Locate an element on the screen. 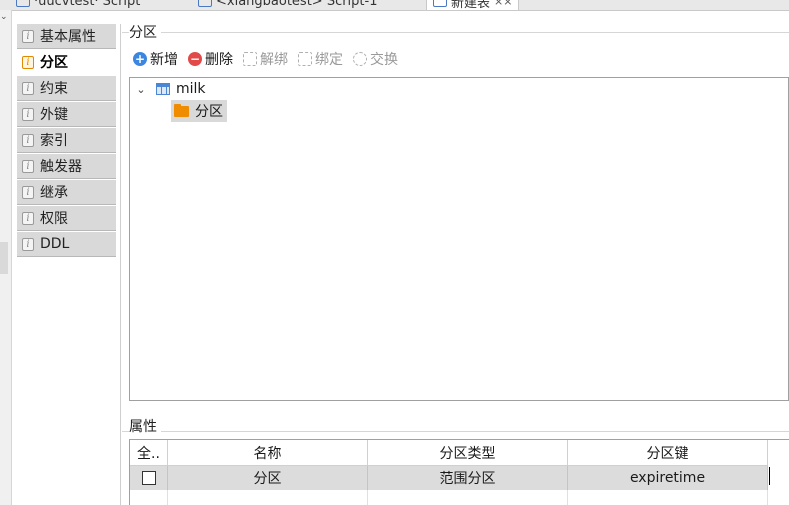 This screenshot has height=505, width=789. tab-label: 新建表 is located at coordinates (471, 5).